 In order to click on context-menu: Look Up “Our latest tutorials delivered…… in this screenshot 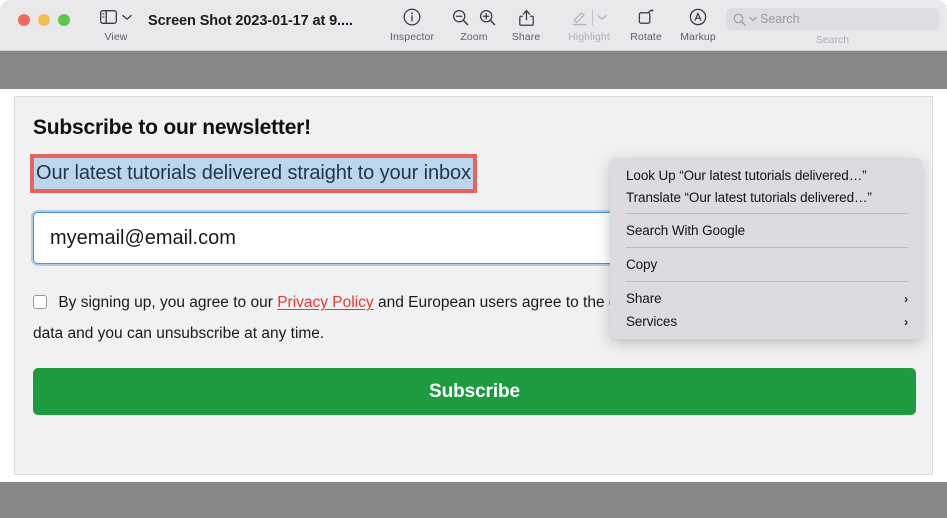, I will do `click(766, 248)`.